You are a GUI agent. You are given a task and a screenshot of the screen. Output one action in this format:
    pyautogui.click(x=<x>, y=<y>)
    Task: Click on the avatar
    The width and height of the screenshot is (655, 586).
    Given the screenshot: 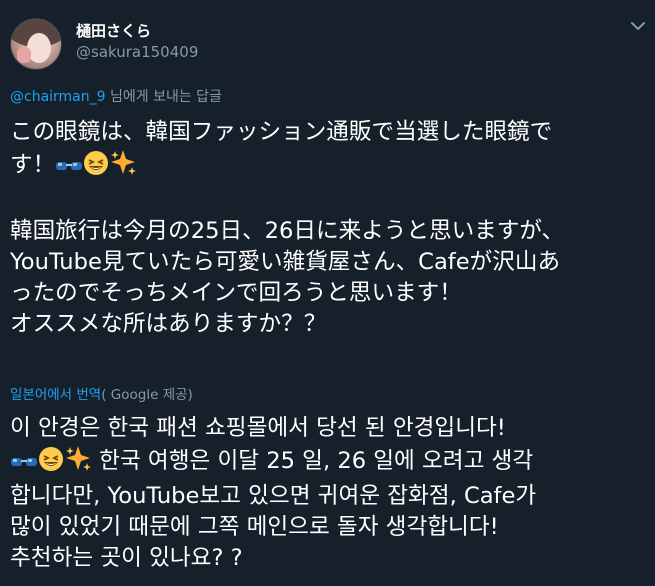 What is the action you would take?
    pyautogui.click(x=36, y=44)
    